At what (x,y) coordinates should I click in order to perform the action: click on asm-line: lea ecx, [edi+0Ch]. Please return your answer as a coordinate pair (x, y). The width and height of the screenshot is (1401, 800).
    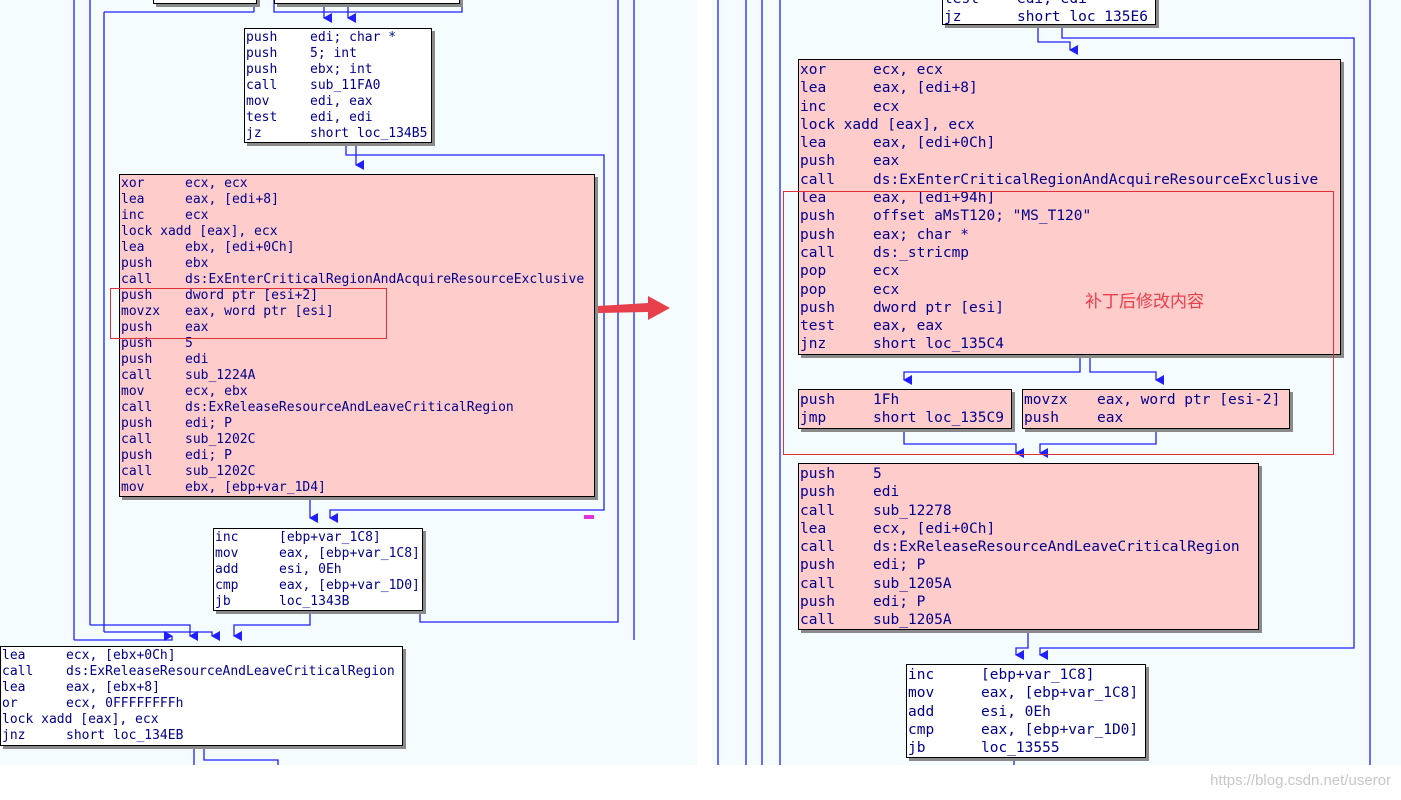
    Looking at the image, I should click on (1029, 529).